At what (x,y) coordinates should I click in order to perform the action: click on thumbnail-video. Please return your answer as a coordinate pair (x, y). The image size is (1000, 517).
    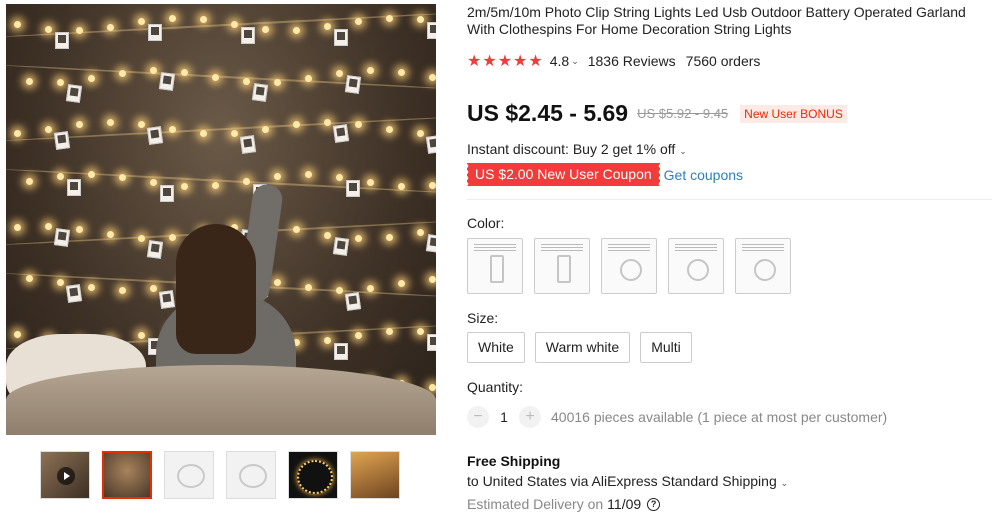
    Looking at the image, I should click on (65, 475).